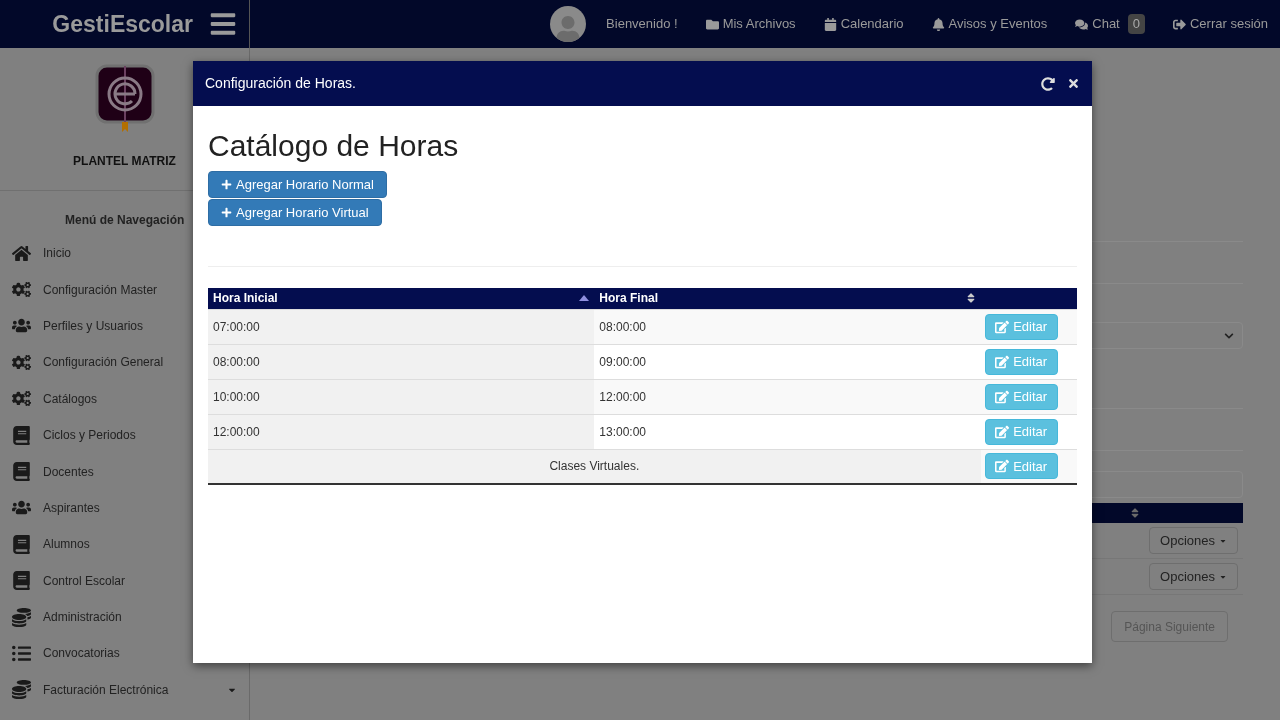 The width and height of the screenshot is (1280, 720). I want to click on chat-icon, so click(1082, 24).